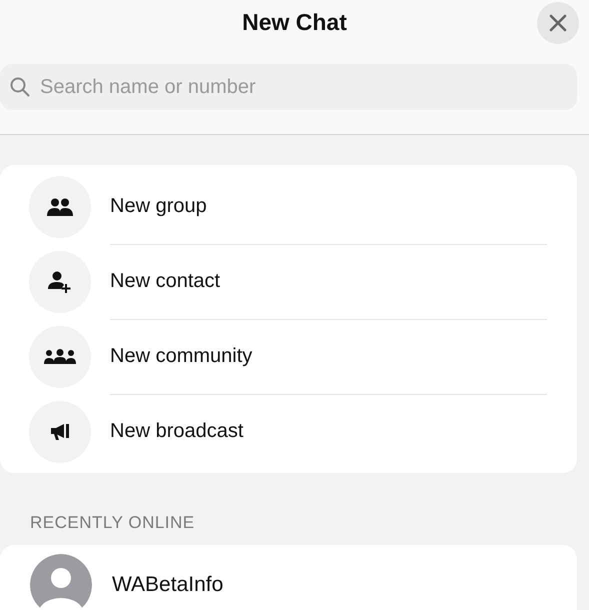 This screenshot has height=610, width=589. I want to click on close-icon, so click(558, 23).